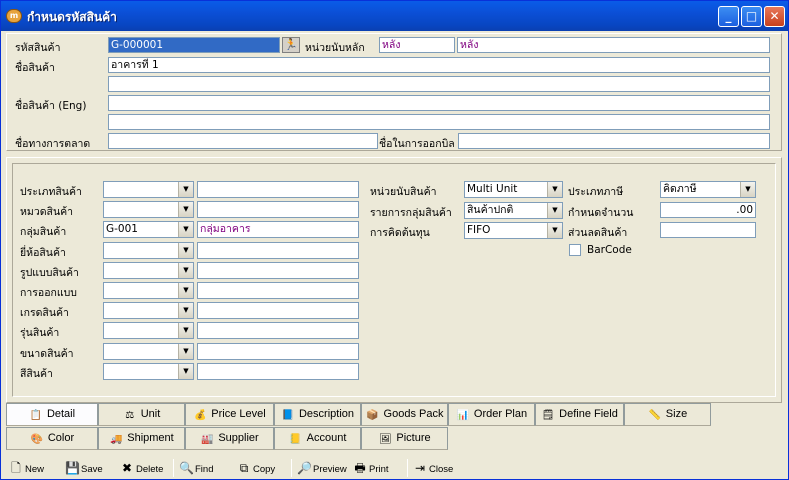 This screenshot has width=789, height=480. What do you see at coordinates (150, 438) in the screenshot?
I see `tab-label: Shipment` at bounding box center [150, 438].